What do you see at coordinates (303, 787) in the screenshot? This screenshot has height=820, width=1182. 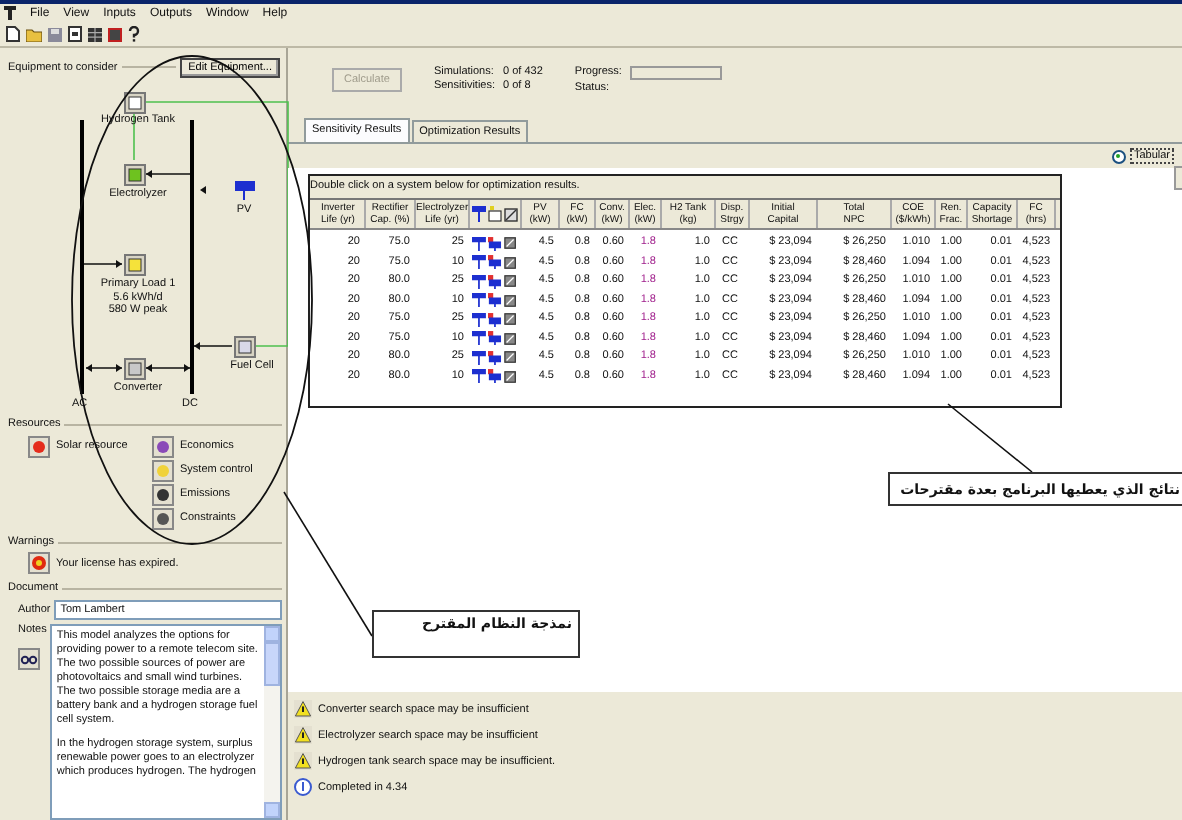 I see `info-icon` at bounding box center [303, 787].